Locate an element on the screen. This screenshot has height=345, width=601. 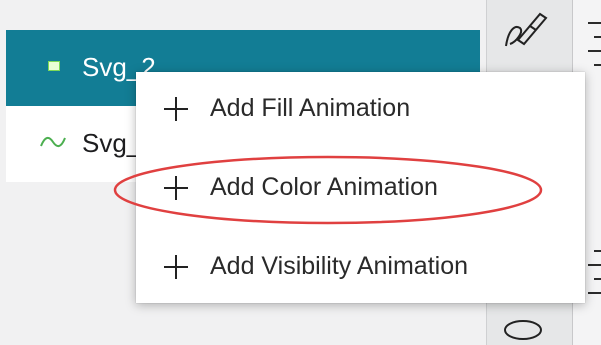
ellipse-icon is located at coordinates (523, 327).